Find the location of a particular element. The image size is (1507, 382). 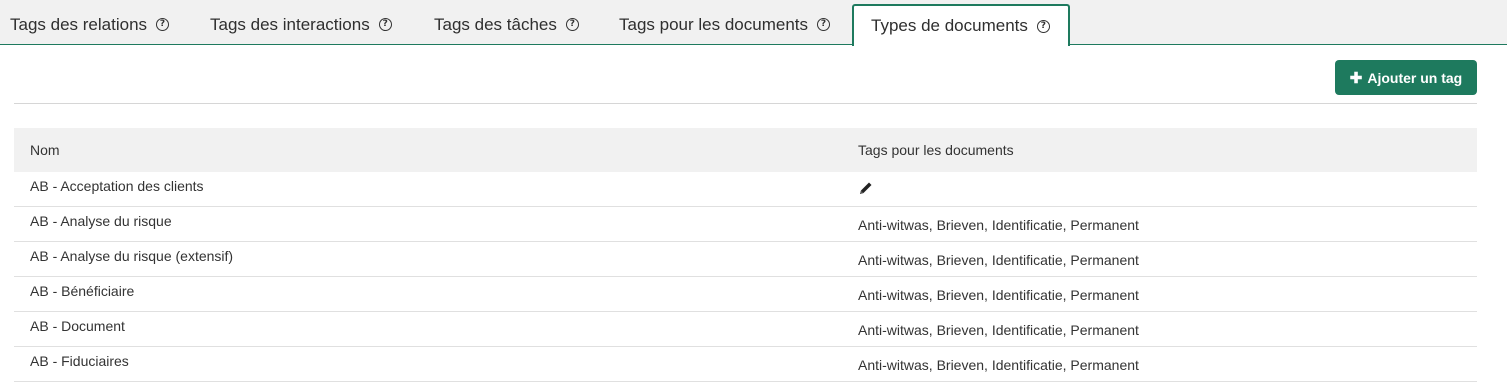

table-header: Nom Tags pour les documents is located at coordinates (745, 150).